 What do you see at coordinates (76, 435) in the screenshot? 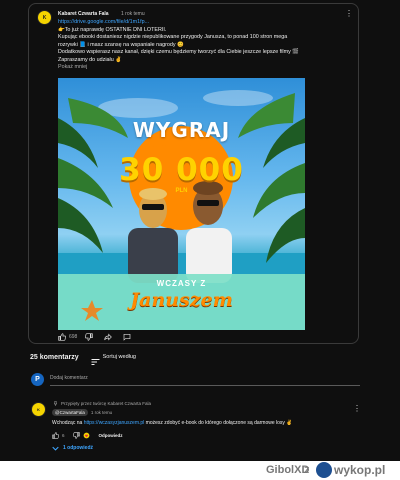
I see `comment-dislike-icon` at bounding box center [76, 435].